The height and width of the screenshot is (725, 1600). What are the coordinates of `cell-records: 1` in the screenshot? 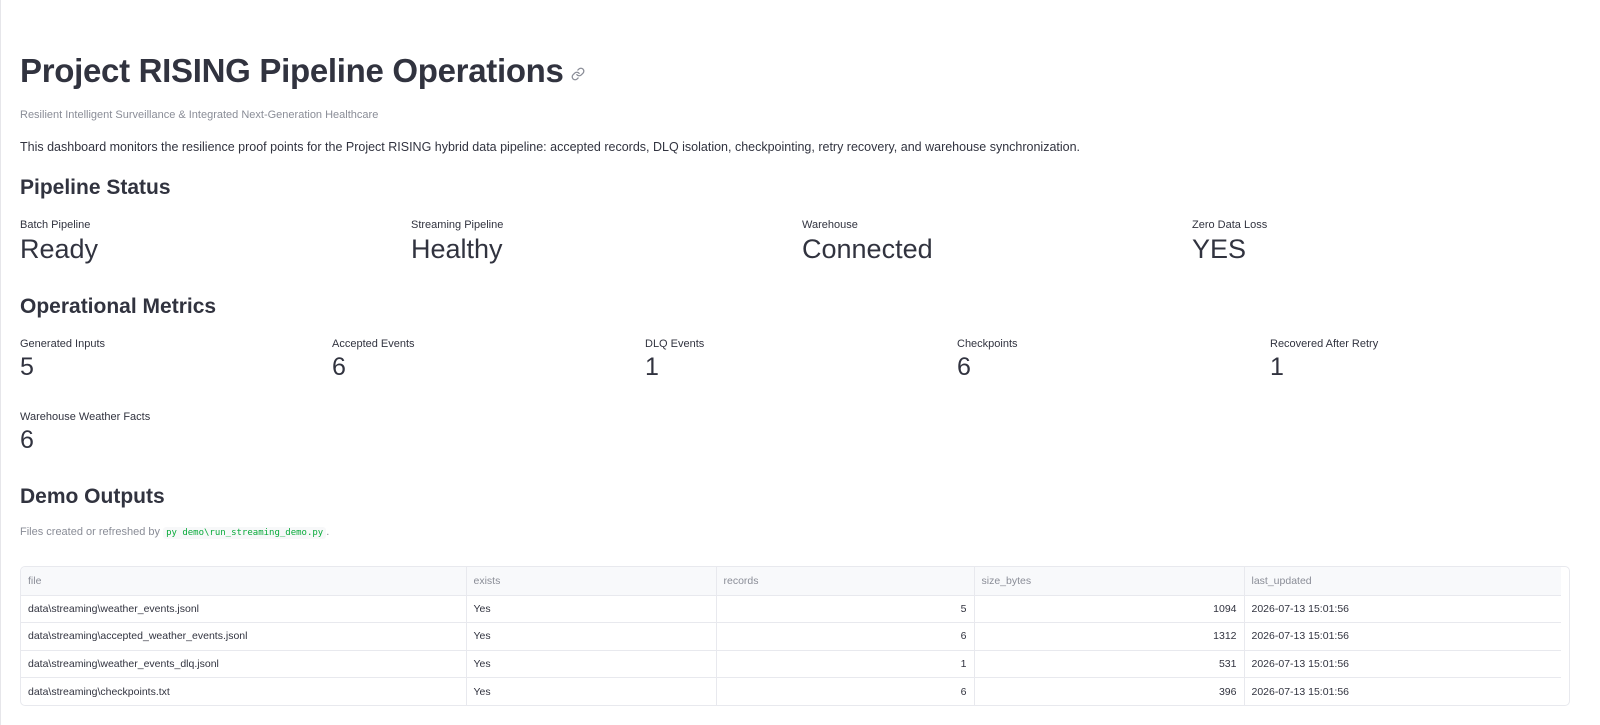 It's located at (845, 664).